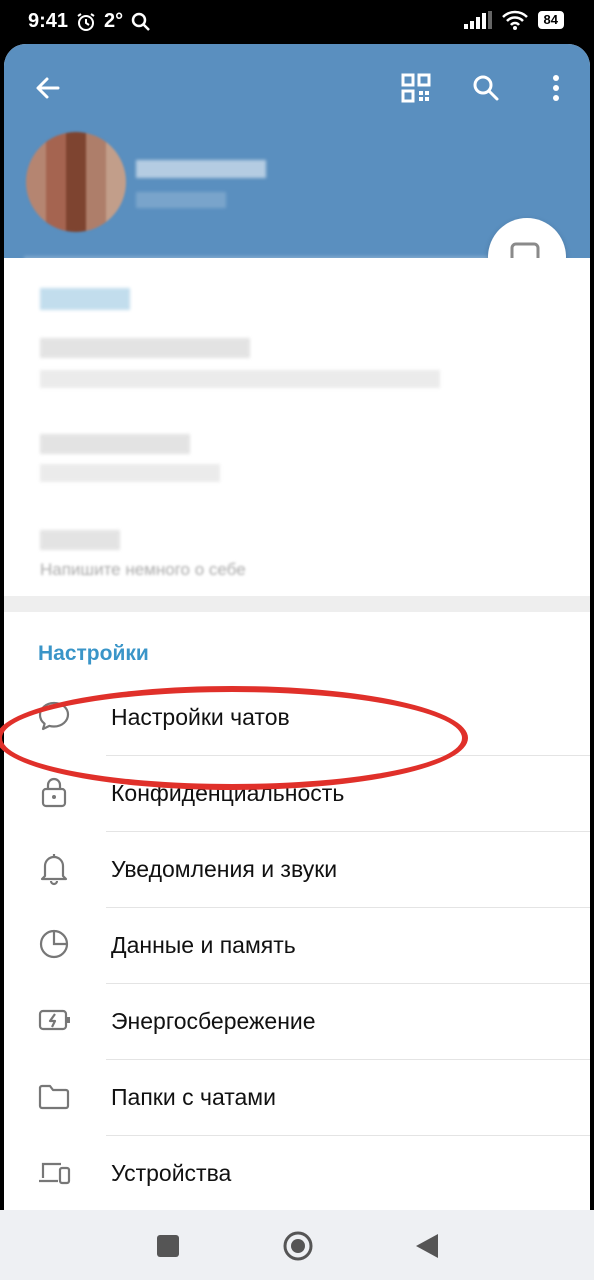 The height and width of the screenshot is (1280, 594). Describe the element at coordinates (54, 792) in the screenshot. I see `lock-icon` at that location.